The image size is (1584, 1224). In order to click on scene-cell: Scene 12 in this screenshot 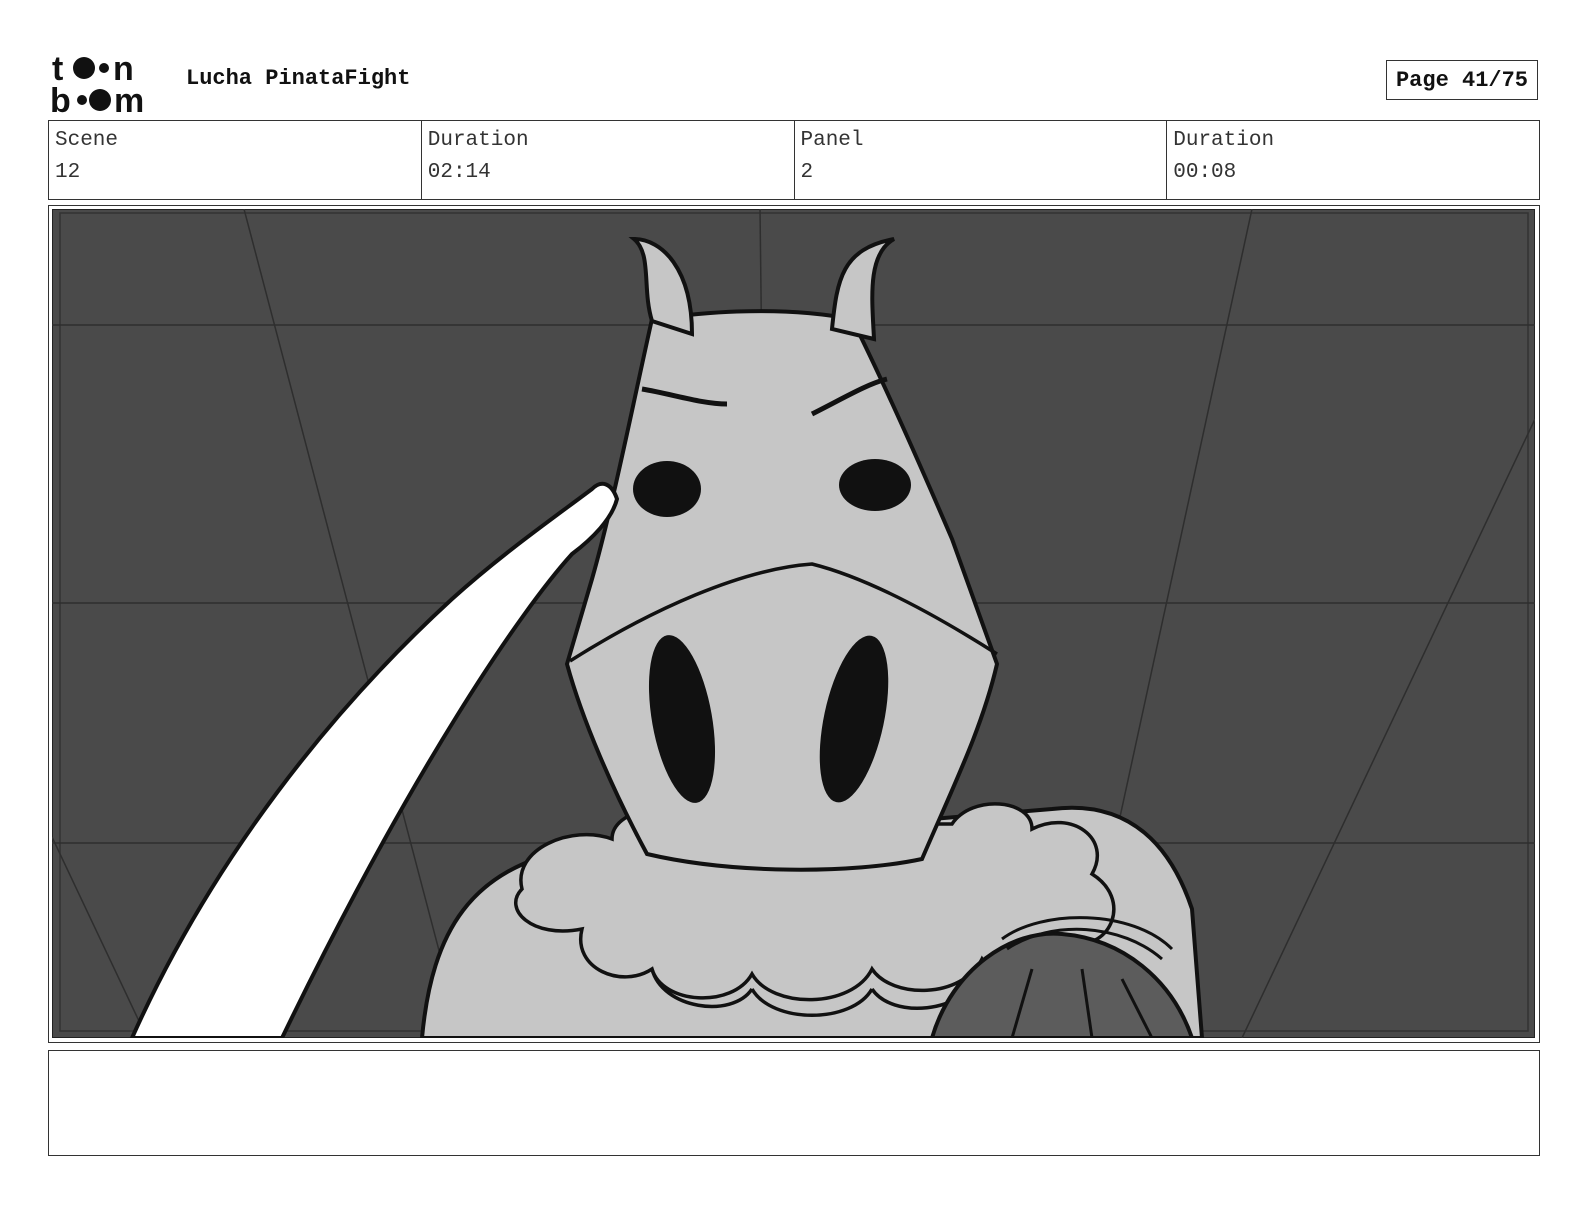, I will do `click(235, 160)`.